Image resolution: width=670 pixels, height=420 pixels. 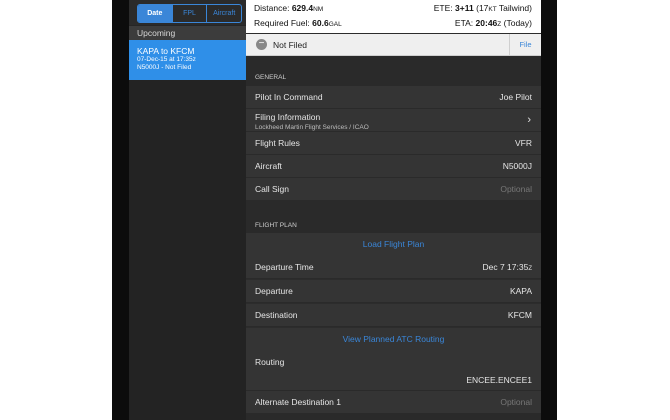 I want to click on flight-status-line: N5000J - Not Filed, so click(x=164, y=67).